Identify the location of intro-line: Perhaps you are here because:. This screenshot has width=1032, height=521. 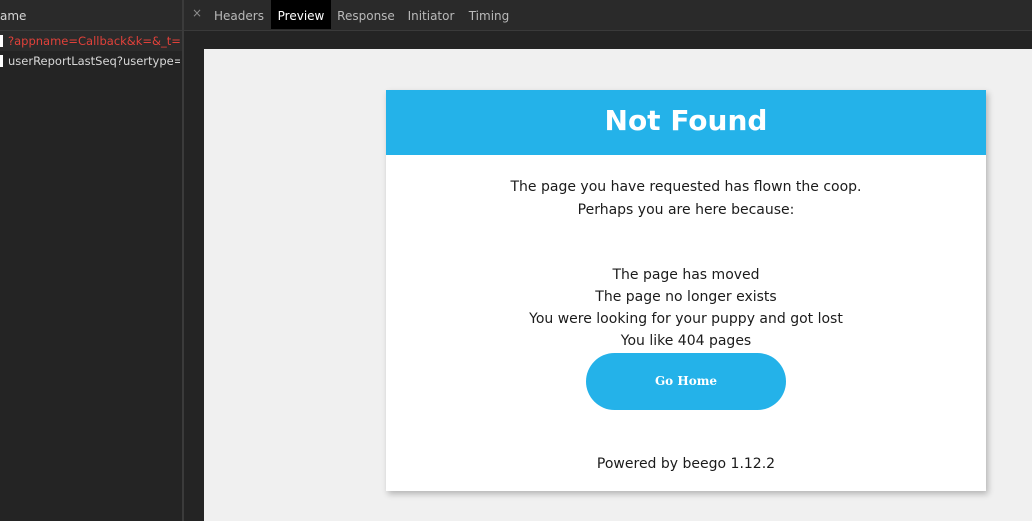
(686, 210).